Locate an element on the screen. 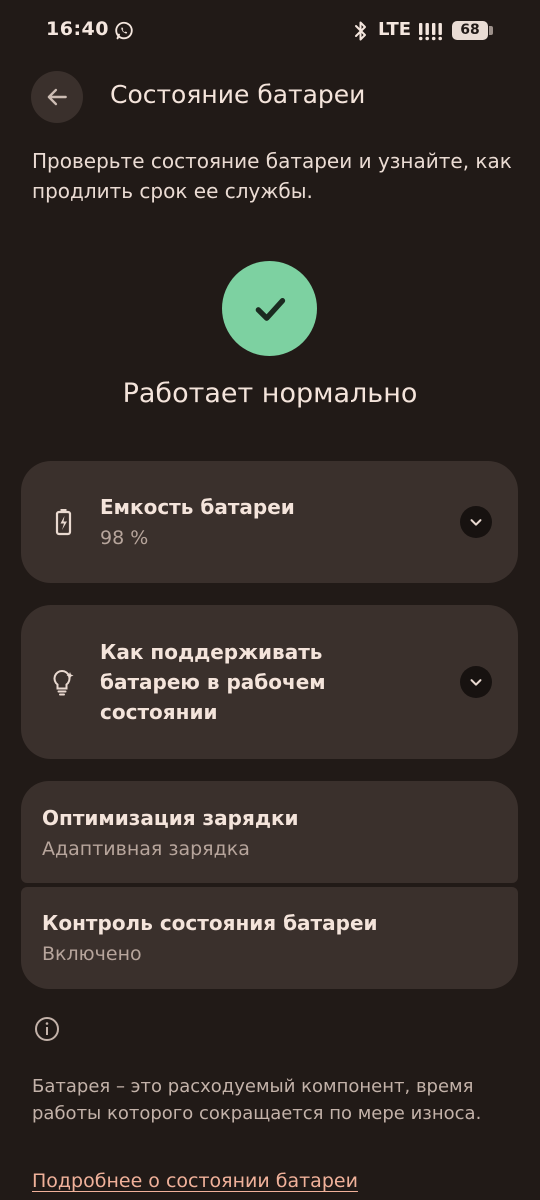 This screenshot has height=1200, width=540. control-title: Контроль состояния батареи is located at coordinates (210, 923).